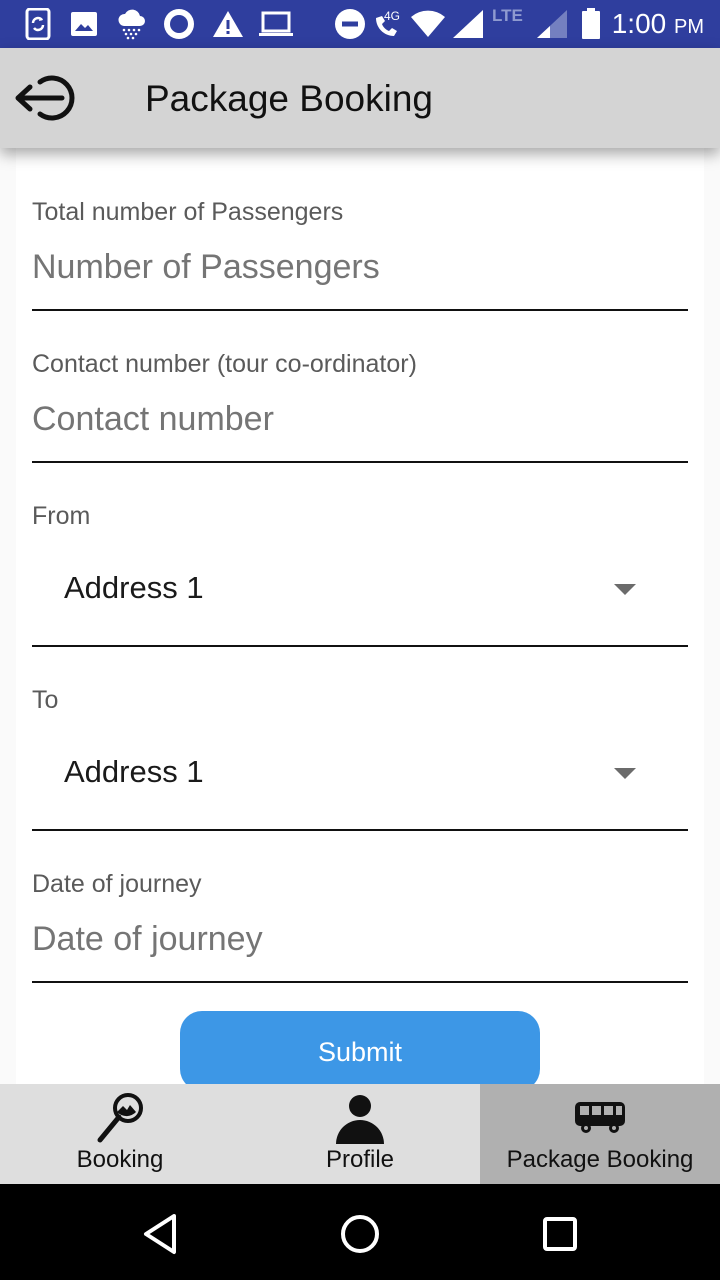 This screenshot has width=720, height=1280. Describe the element at coordinates (591, 24) in the screenshot. I see `battery-icon` at that location.